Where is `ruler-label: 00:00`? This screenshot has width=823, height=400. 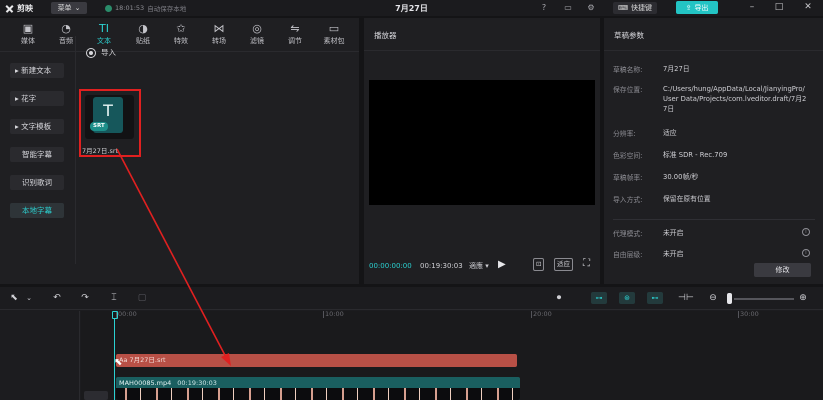 ruler-label: 00:00 is located at coordinates (127, 314).